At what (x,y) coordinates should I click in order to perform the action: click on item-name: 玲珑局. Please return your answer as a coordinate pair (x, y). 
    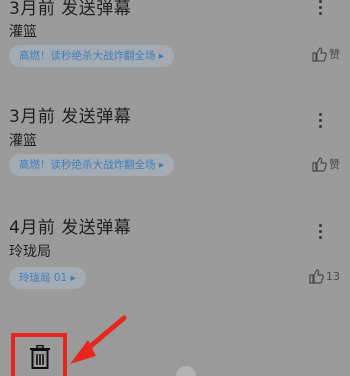
    Looking at the image, I should click on (30, 252).